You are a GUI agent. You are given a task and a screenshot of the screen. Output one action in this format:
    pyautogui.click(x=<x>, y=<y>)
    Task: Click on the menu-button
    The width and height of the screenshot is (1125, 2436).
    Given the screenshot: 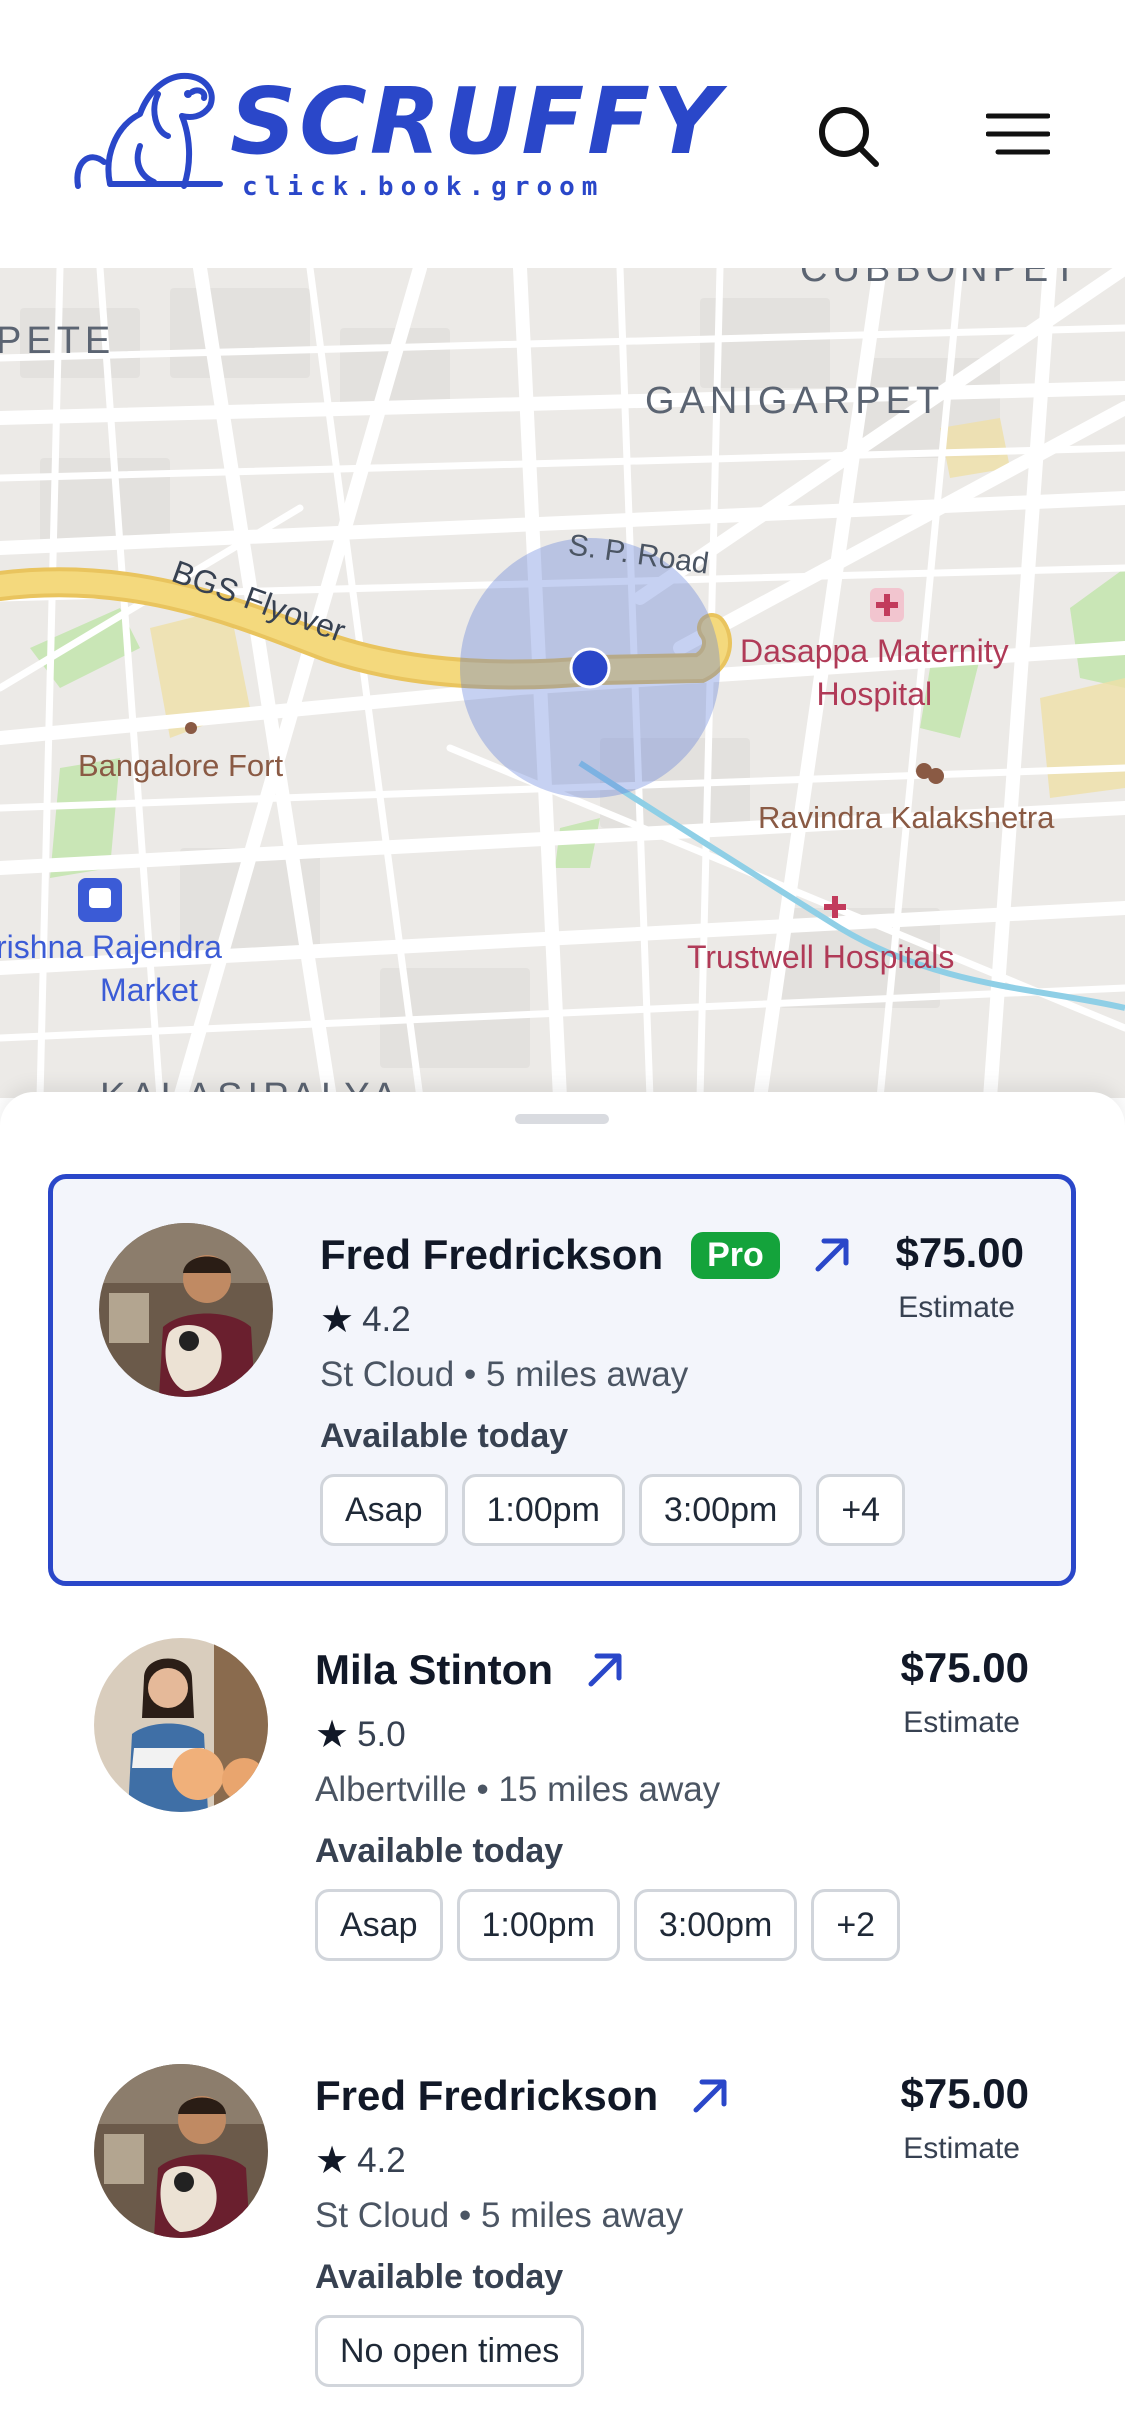 What is the action you would take?
    pyautogui.click(x=1018, y=136)
    